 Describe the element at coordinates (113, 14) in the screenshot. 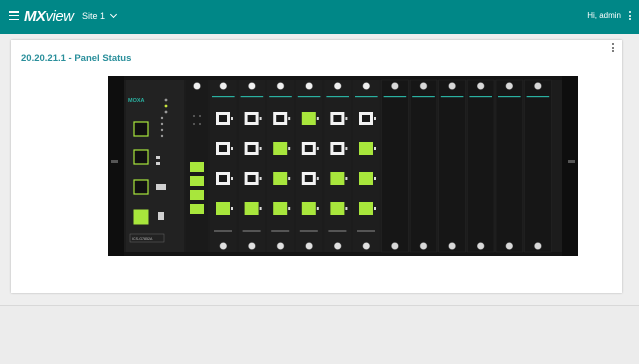

I see `chevron-down-icon` at that location.